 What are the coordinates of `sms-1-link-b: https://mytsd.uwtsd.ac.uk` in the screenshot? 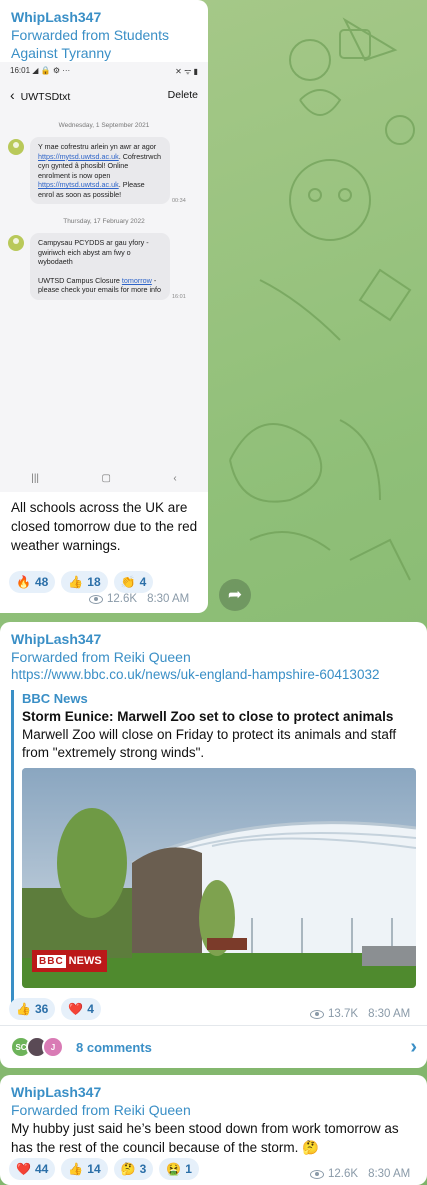 It's located at (78, 184).